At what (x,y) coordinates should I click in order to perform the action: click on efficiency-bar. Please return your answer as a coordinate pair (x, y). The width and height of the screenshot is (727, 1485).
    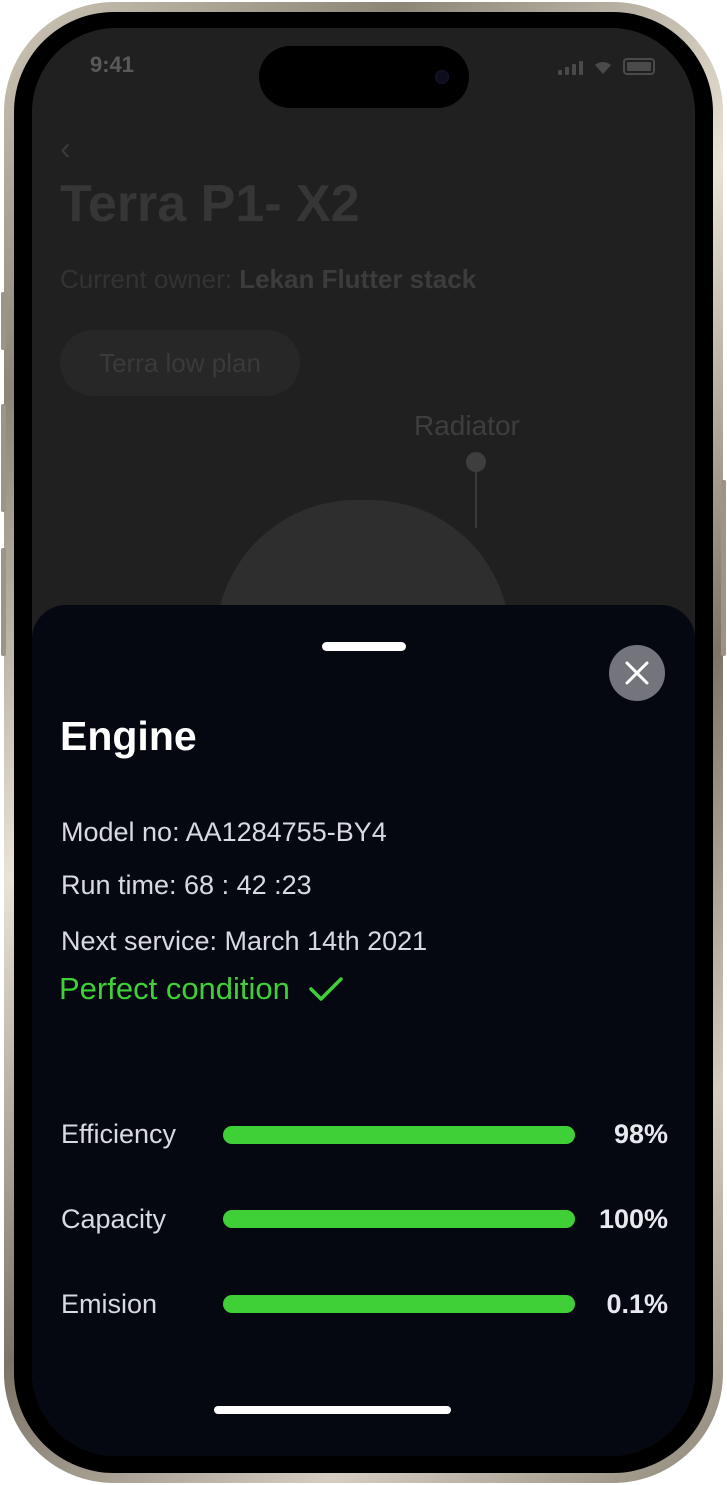
    Looking at the image, I should click on (399, 1135).